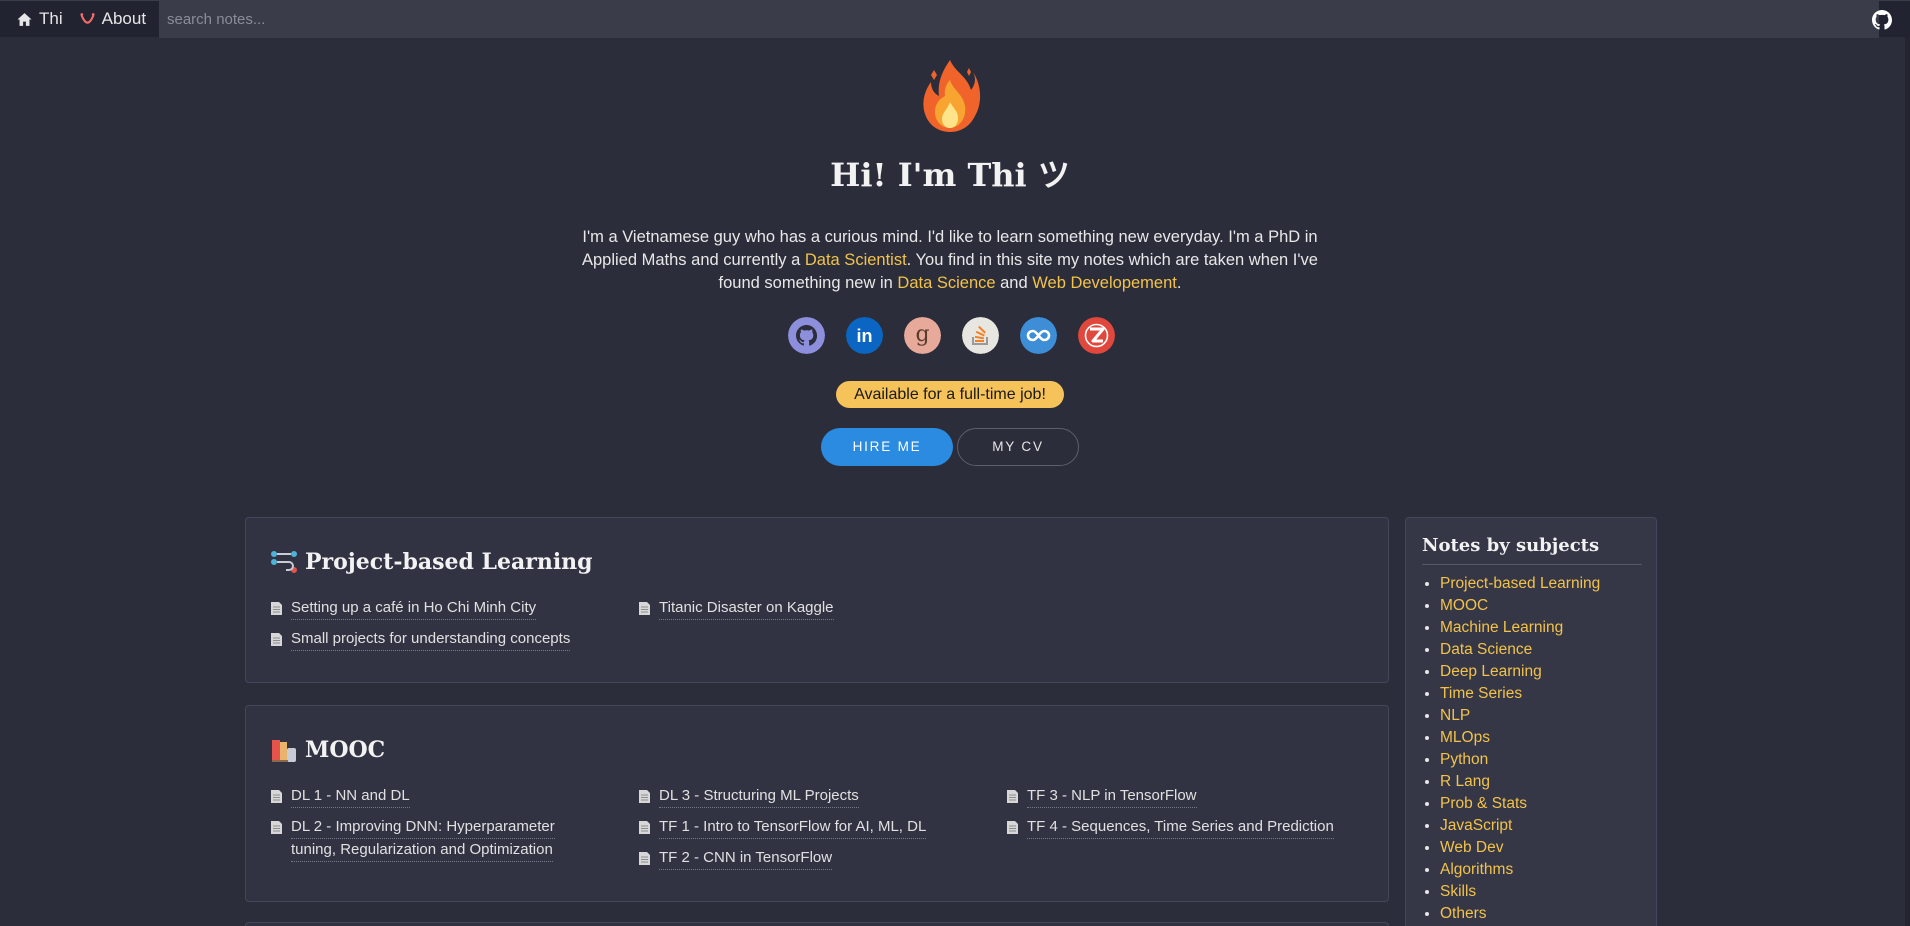 This screenshot has height=926, width=1910. What do you see at coordinates (980, 335) in the screenshot?
I see `stackoverflow-icon` at bounding box center [980, 335].